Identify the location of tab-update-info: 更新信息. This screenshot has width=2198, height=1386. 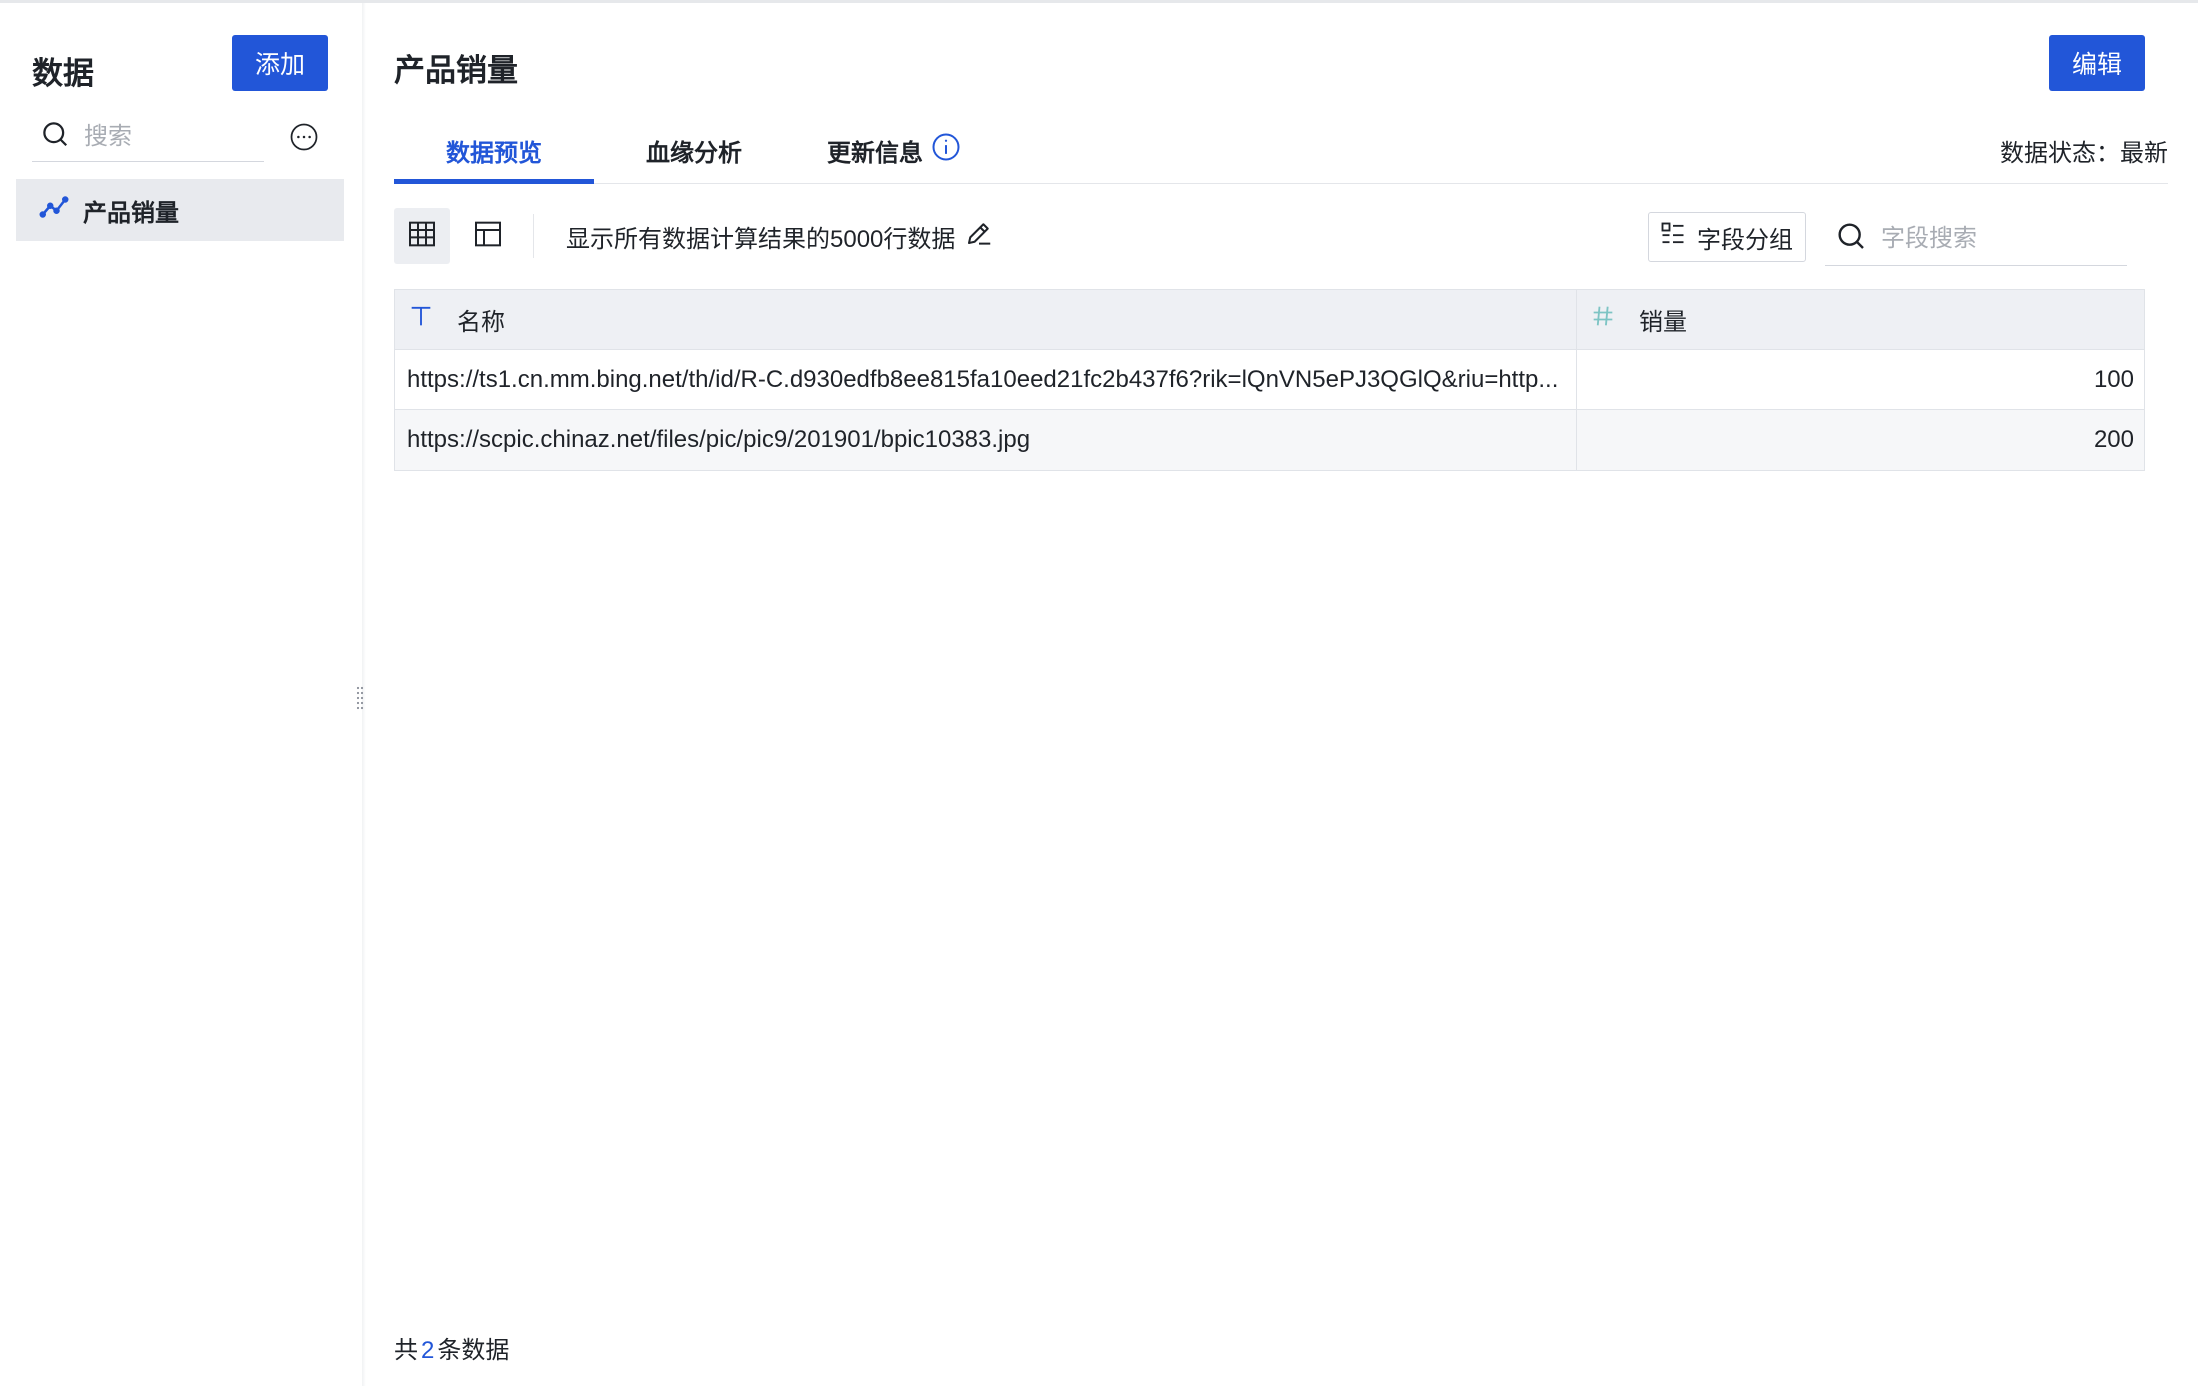
(894, 150).